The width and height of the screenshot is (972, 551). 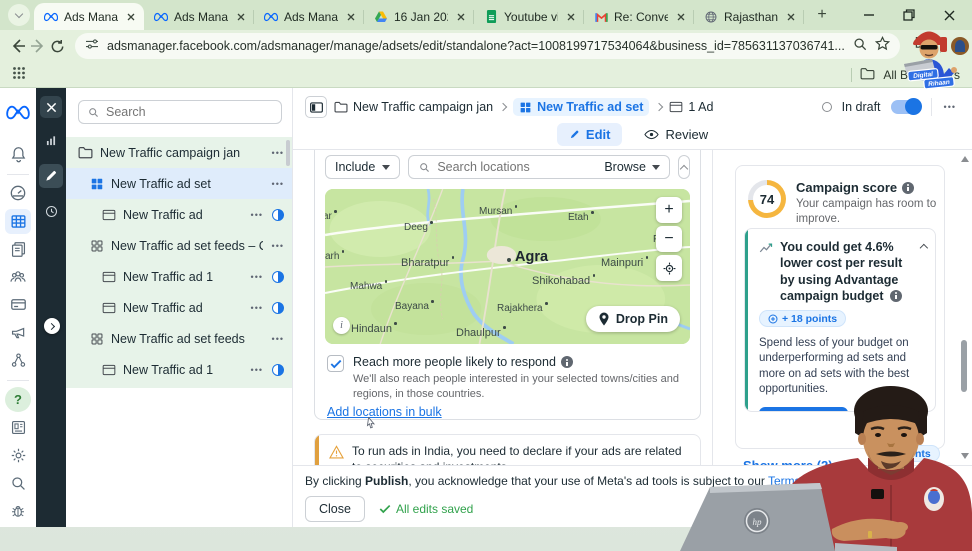 I want to click on forward-icon, so click(x=38, y=46).